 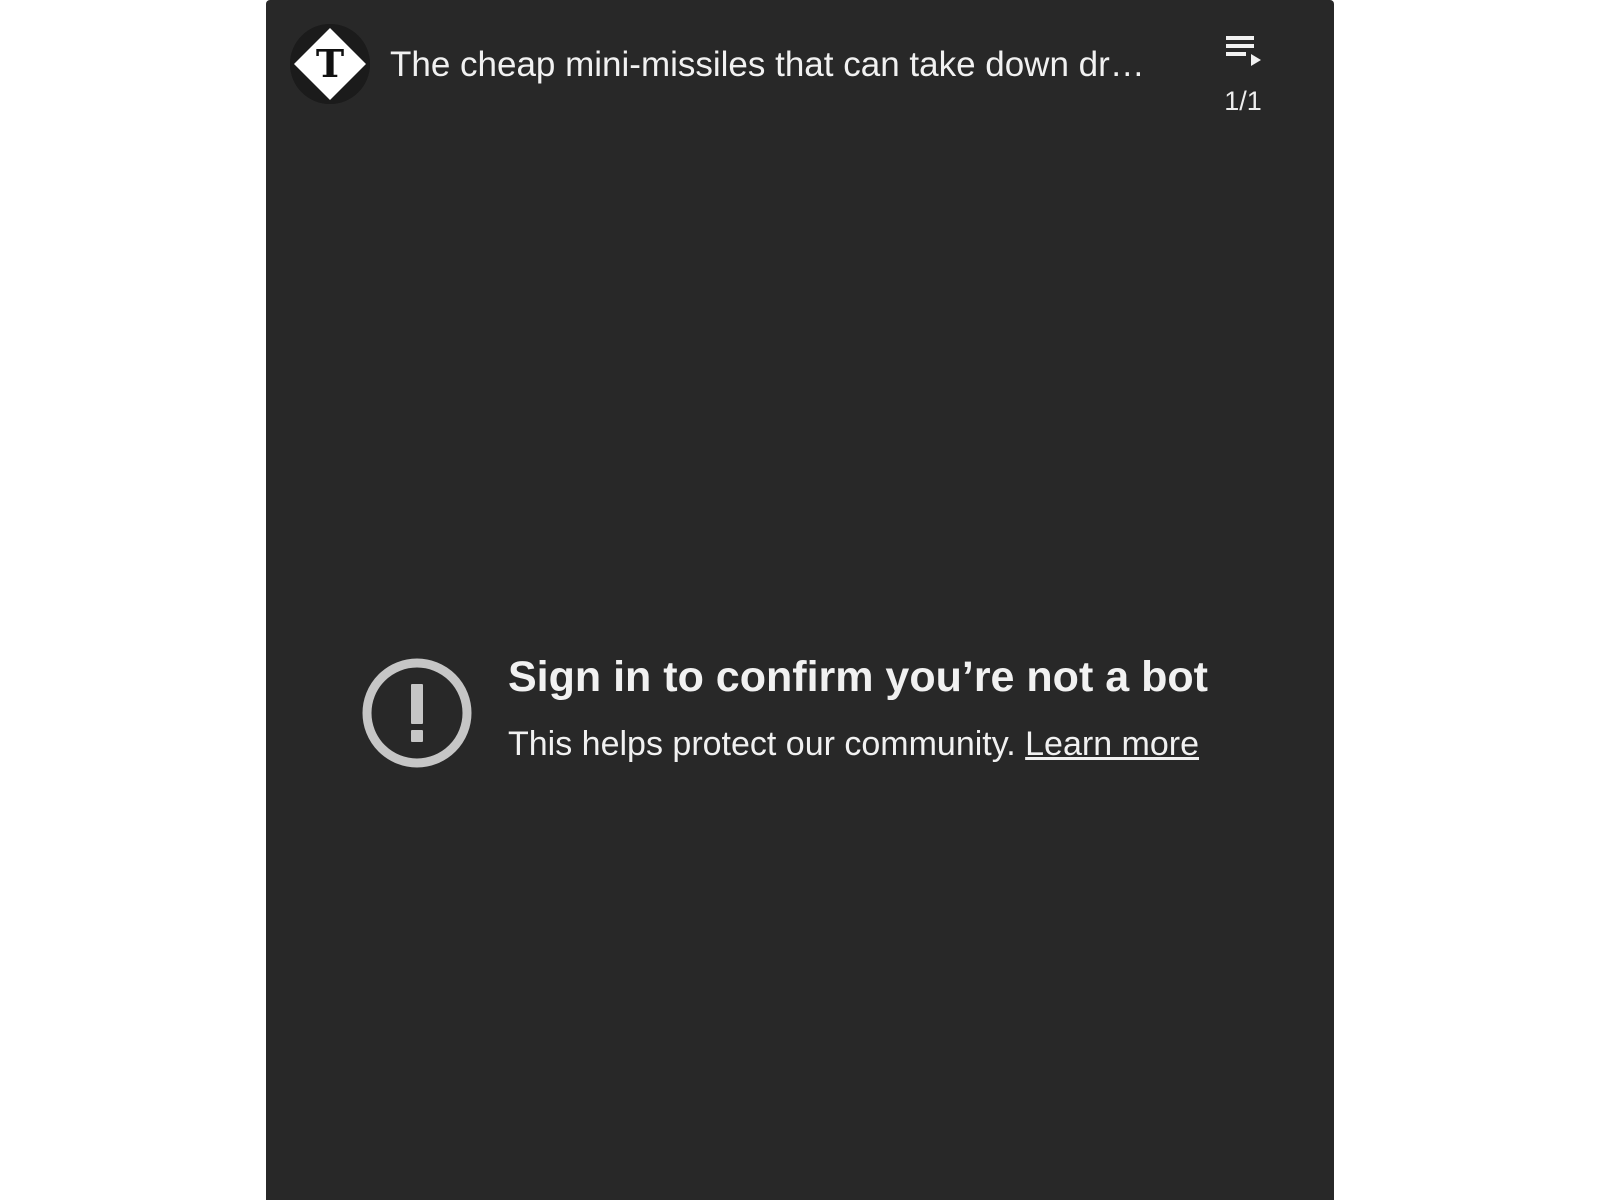 I want to click on error-title: Sign in to confirm you’re not a bot, so click(x=858, y=677).